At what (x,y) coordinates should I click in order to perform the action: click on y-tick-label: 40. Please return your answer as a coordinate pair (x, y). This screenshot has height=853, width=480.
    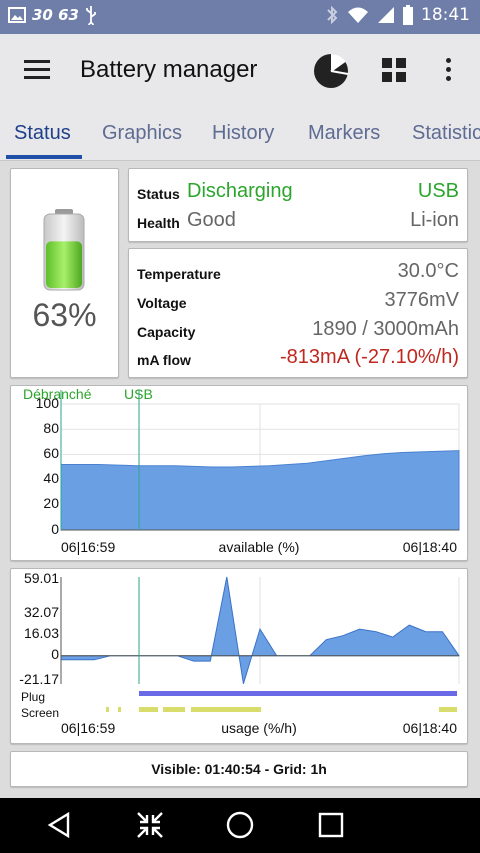
    Looking at the image, I should click on (51, 478).